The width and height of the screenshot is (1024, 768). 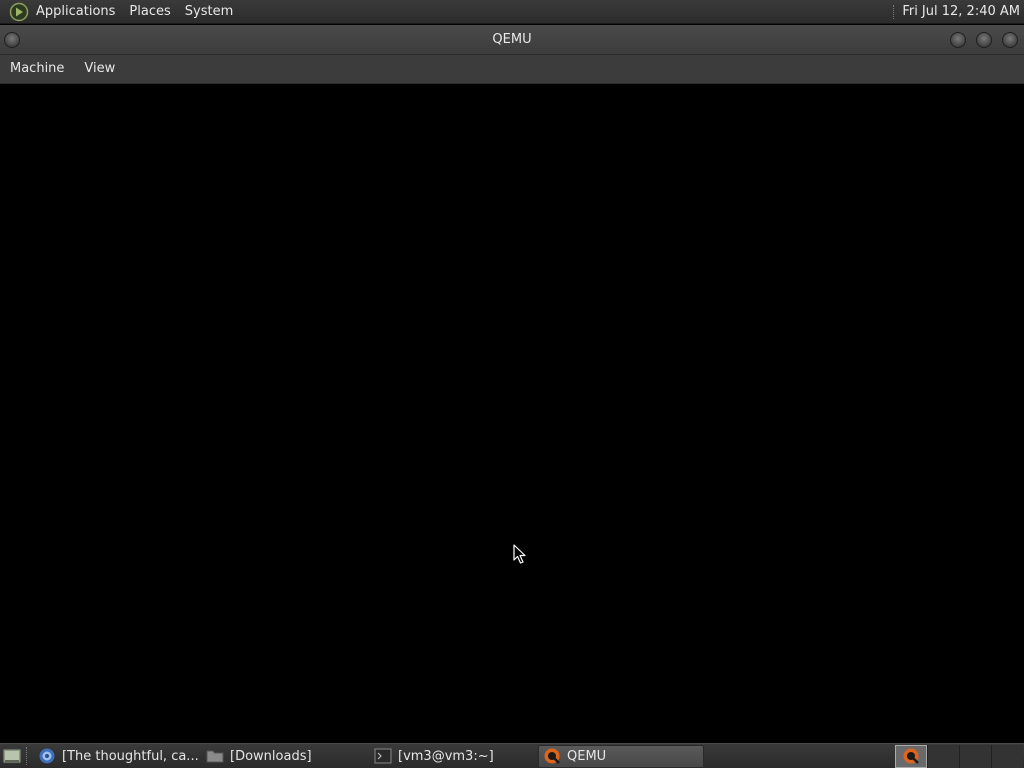 I want to click on task-downloads: [Downloads], so click(x=285, y=756).